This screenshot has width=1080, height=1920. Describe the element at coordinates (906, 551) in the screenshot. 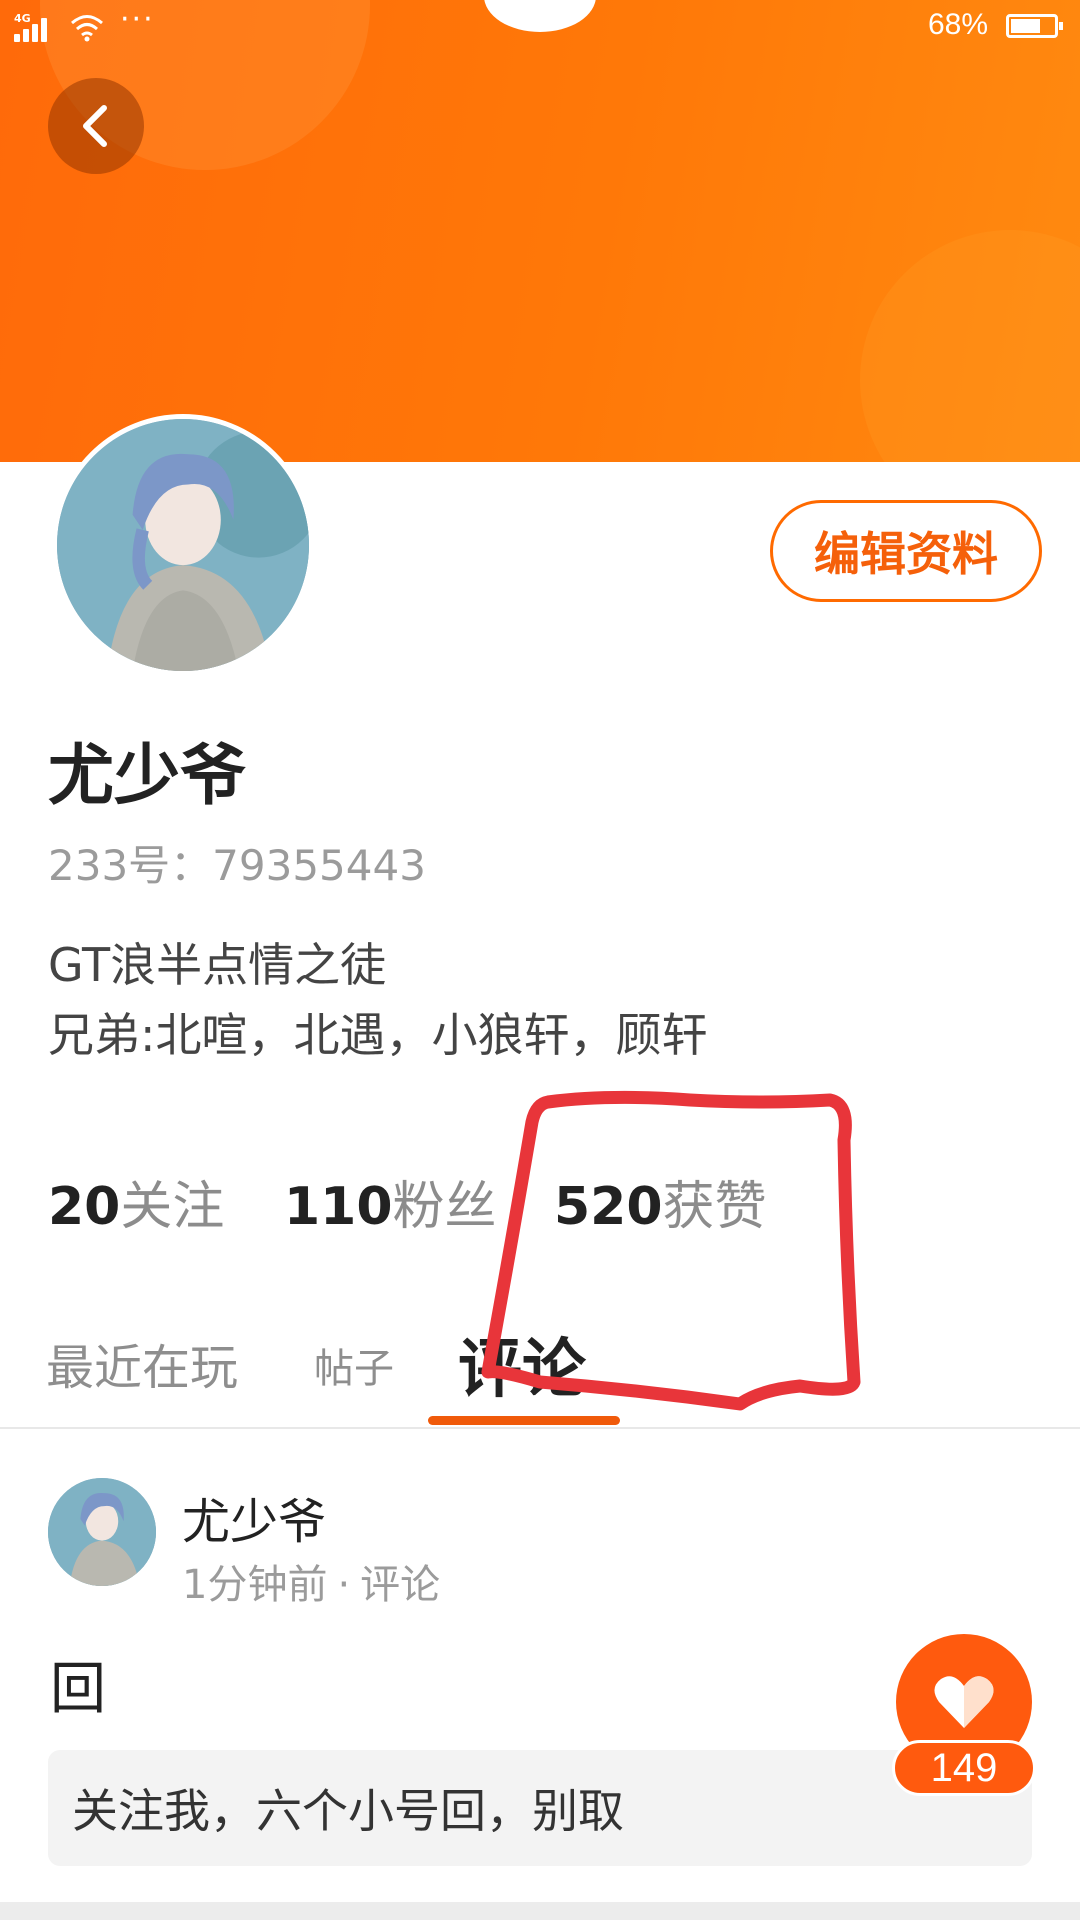

I see `edit-profile-button: 编辑资料` at that location.